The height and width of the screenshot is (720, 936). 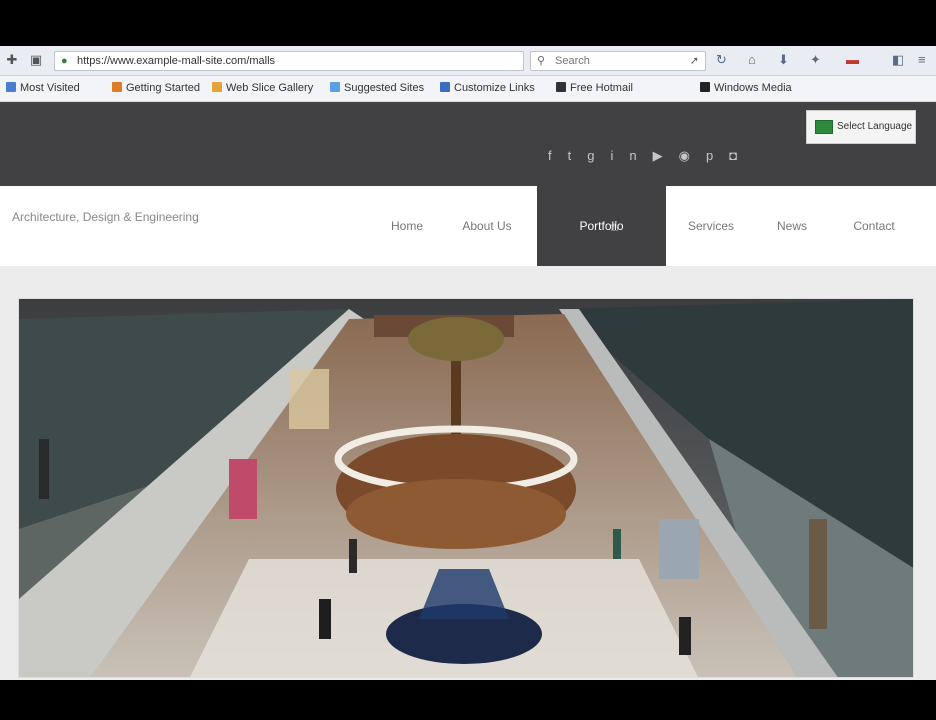 What do you see at coordinates (572, 61) in the screenshot?
I see `search-placeholder: Search` at bounding box center [572, 61].